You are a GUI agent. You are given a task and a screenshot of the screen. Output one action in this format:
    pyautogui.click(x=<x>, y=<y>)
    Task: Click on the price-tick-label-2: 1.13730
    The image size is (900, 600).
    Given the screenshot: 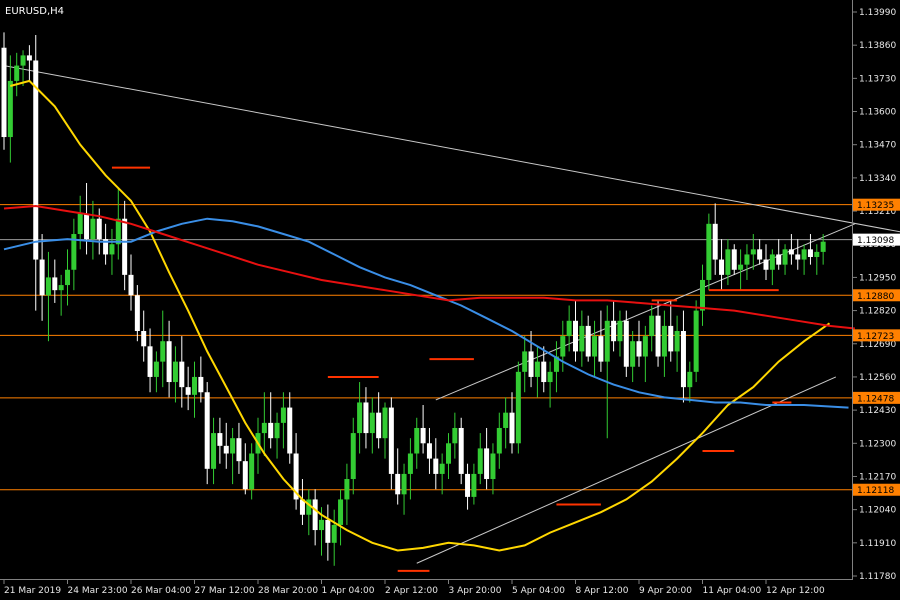 What is the action you would take?
    pyautogui.click(x=877, y=79)
    